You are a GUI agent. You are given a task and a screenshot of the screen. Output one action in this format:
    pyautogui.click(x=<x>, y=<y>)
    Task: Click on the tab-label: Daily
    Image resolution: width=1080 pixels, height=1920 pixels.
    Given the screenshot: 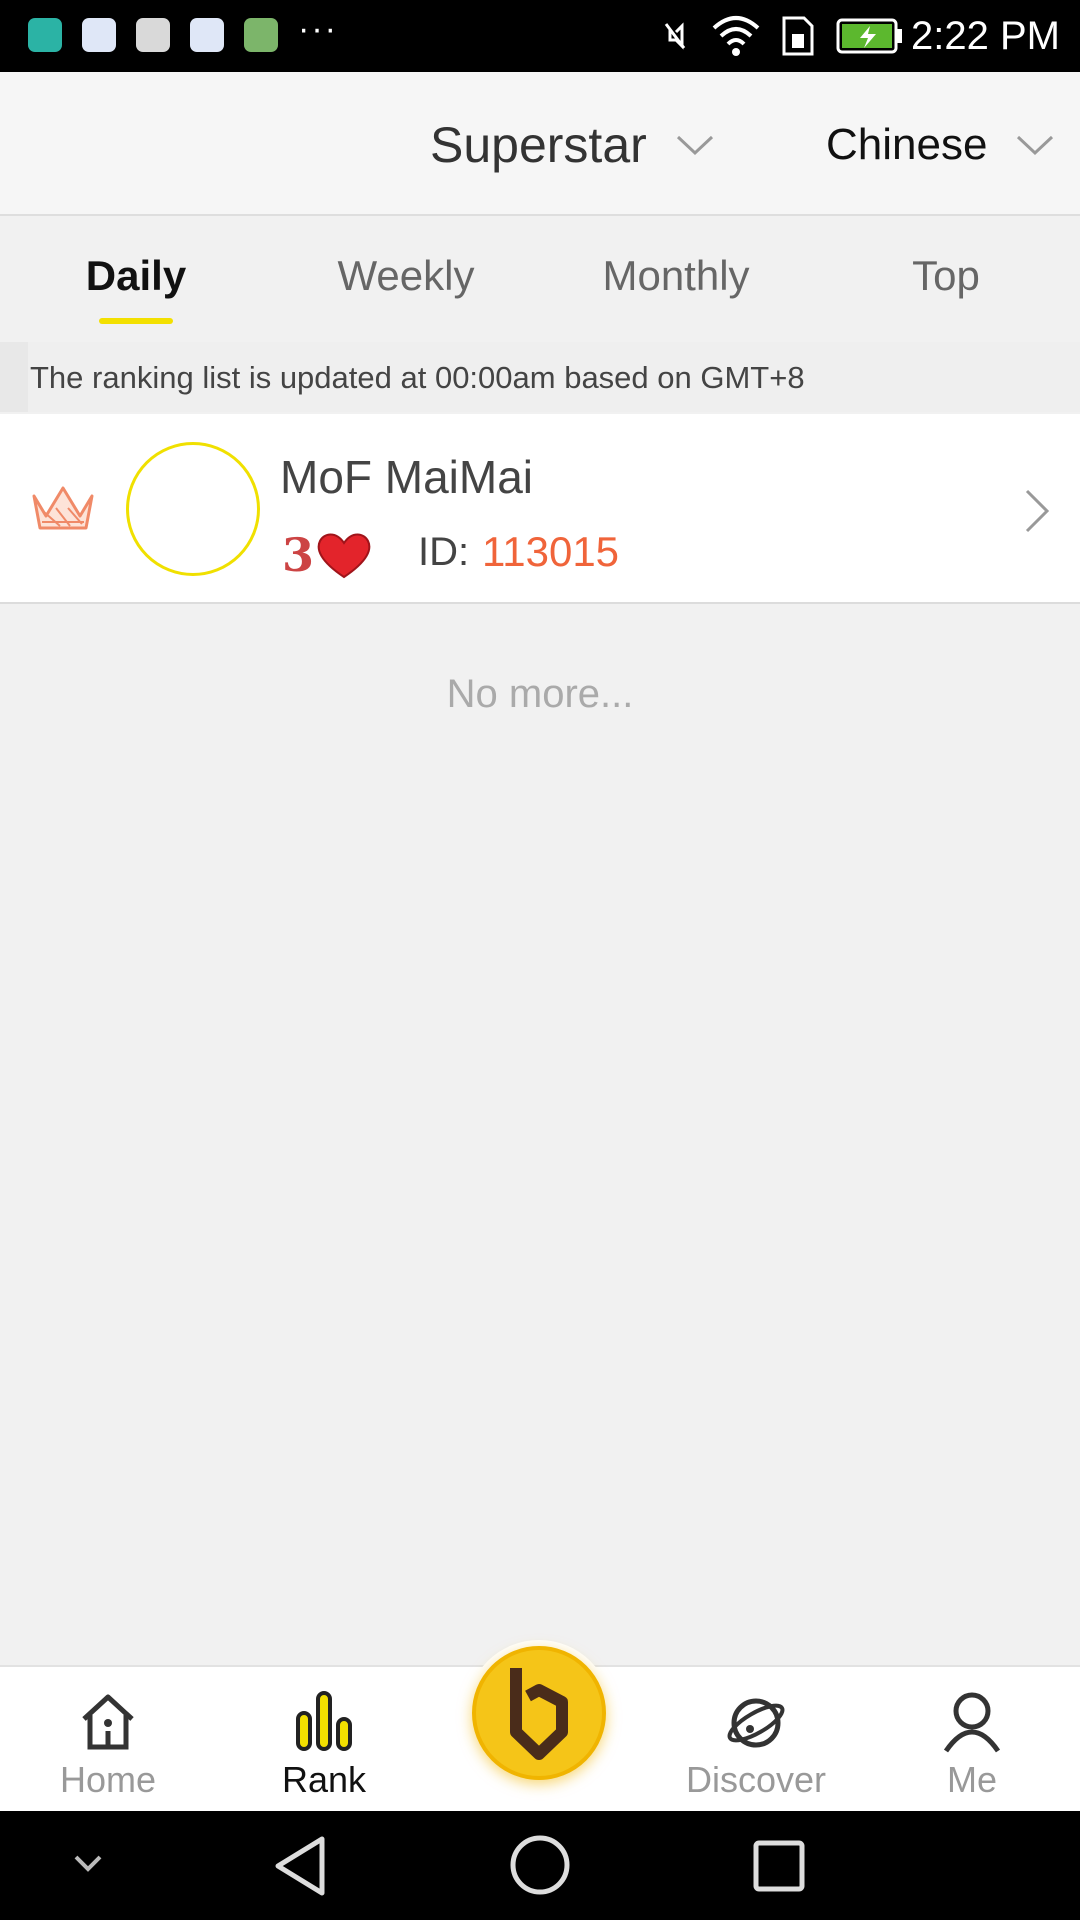 What is the action you would take?
    pyautogui.click(x=136, y=275)
    